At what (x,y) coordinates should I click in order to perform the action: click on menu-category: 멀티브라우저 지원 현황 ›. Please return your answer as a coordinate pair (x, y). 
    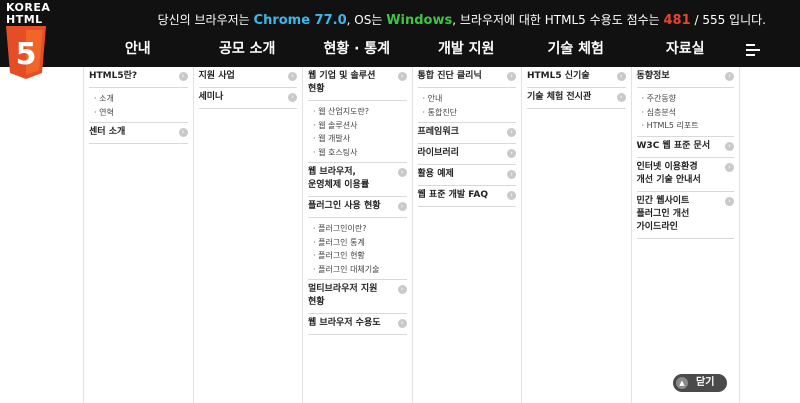
    Looking at the image, I should click on (357, 297).